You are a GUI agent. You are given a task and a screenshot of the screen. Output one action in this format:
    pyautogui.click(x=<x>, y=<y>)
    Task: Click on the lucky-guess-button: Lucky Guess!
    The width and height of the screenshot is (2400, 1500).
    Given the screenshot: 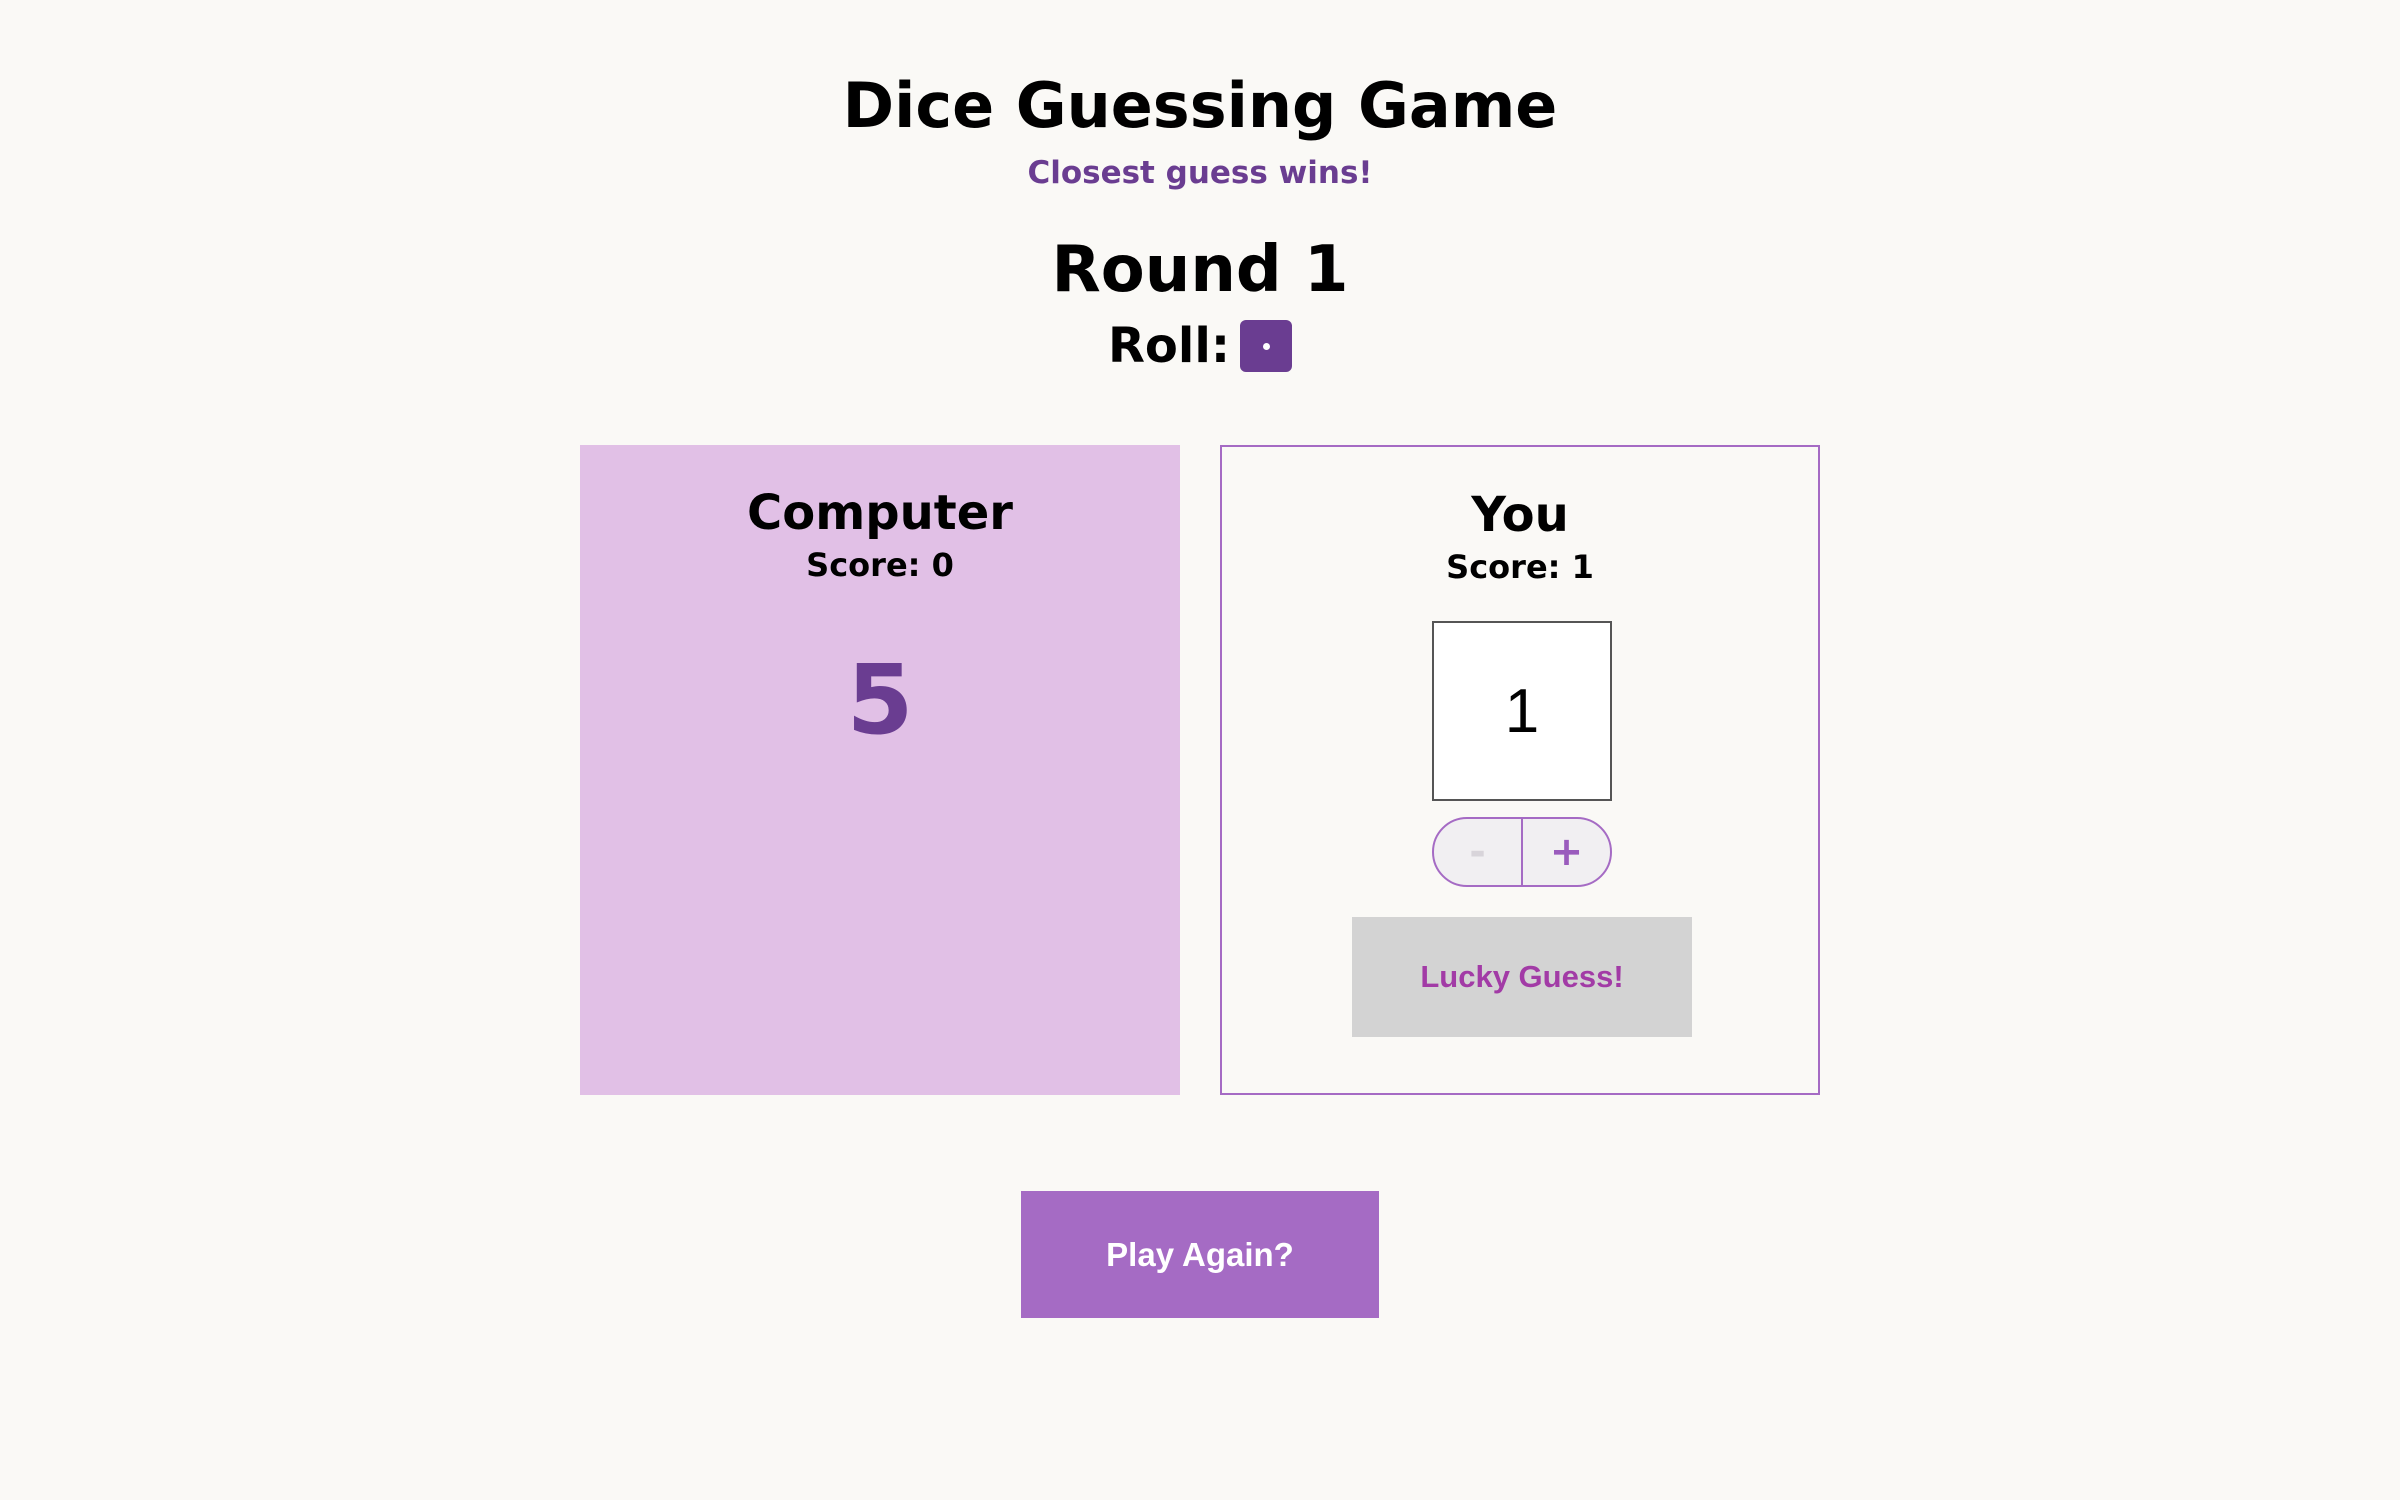 What is the action you would take?
    pyautogui.click(x=1522, y=977)
    